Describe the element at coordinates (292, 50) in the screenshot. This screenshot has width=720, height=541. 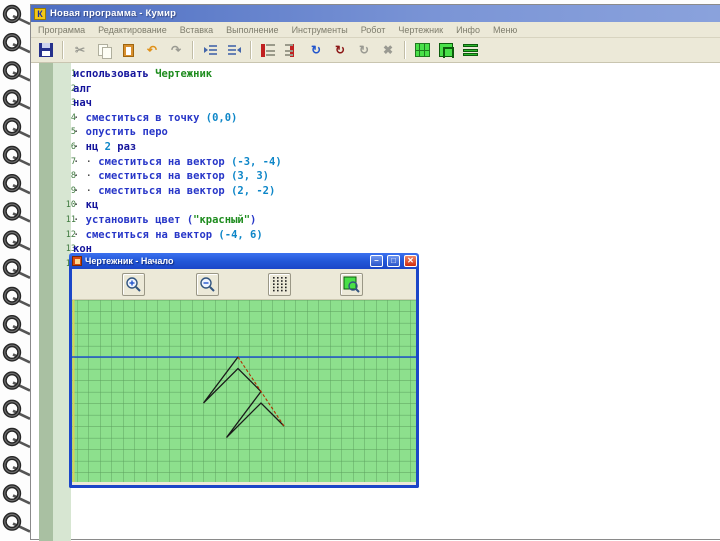
I see `exec-pause-icon` at that location.